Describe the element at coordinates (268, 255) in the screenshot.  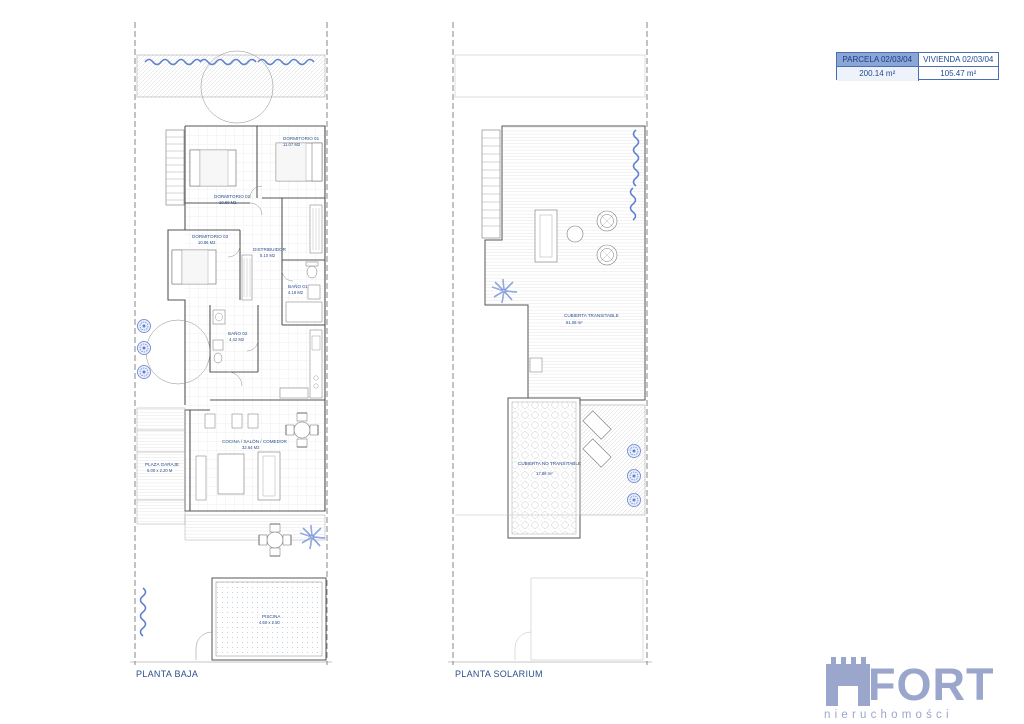
I see `area-distribuidor: 5.10 M2` at that location.